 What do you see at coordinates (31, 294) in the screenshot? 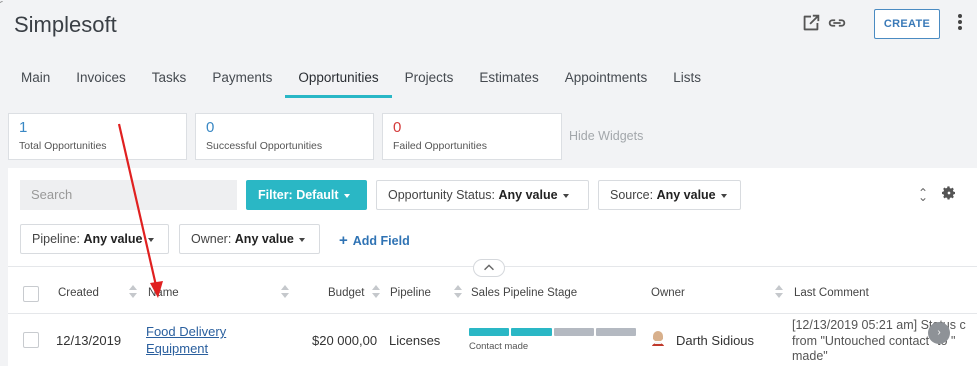
I see `select-all-checkbox` at bounding box center [31, 294].